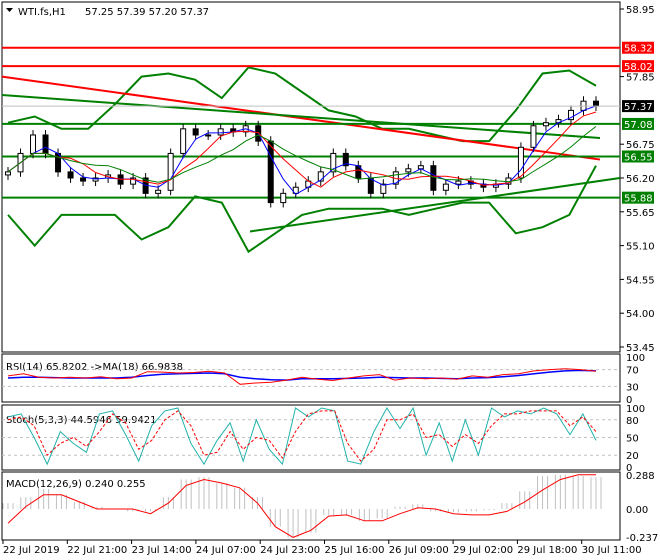 The width and height of the screenshot is (660, 560). I want to click on ma-slow, so click(302, 154).